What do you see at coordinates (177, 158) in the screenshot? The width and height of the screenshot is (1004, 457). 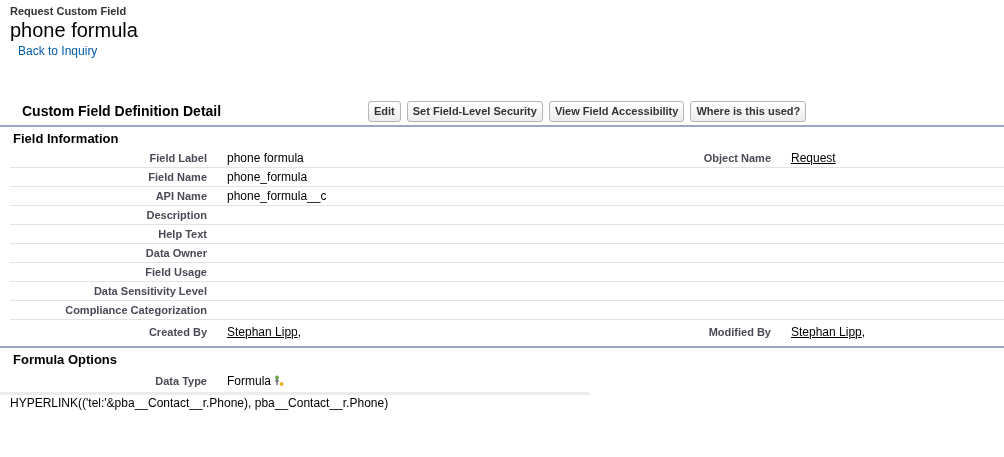 I see `field-label: Field Label` at bounding box center [177, 158].